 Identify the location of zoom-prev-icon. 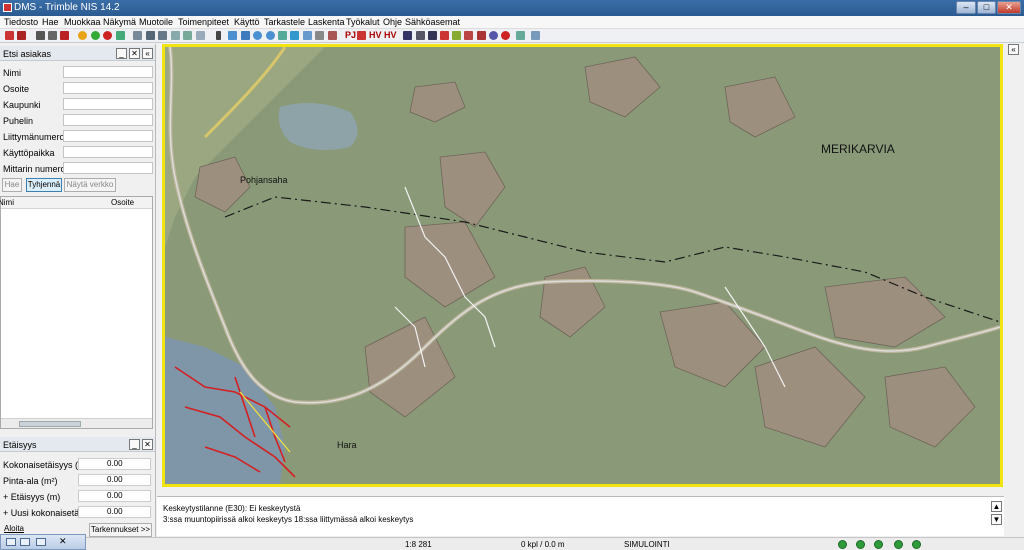
(307, 35).